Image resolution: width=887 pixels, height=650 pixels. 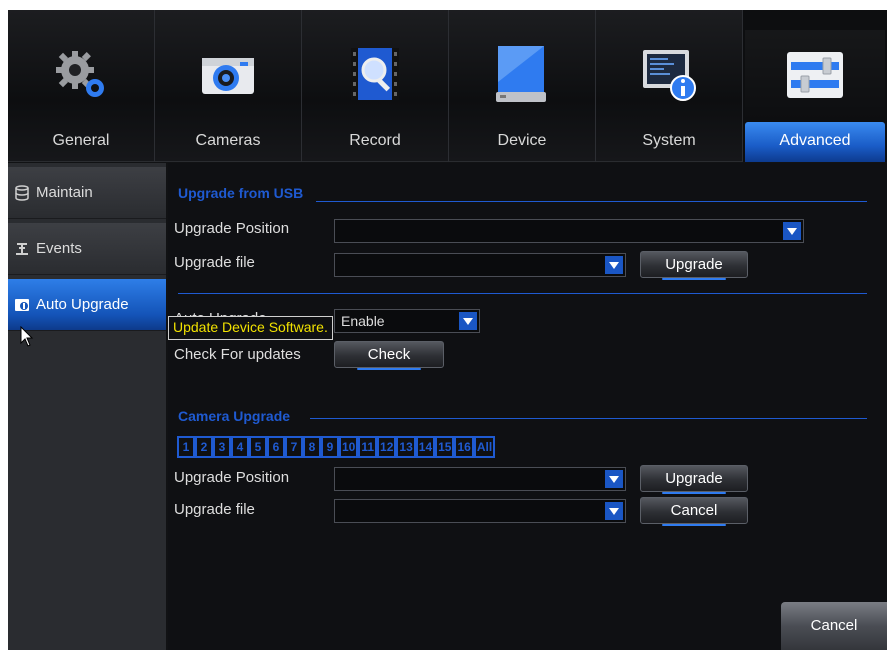 I want to click on tab-label: Device, so click(x=522, y=140).